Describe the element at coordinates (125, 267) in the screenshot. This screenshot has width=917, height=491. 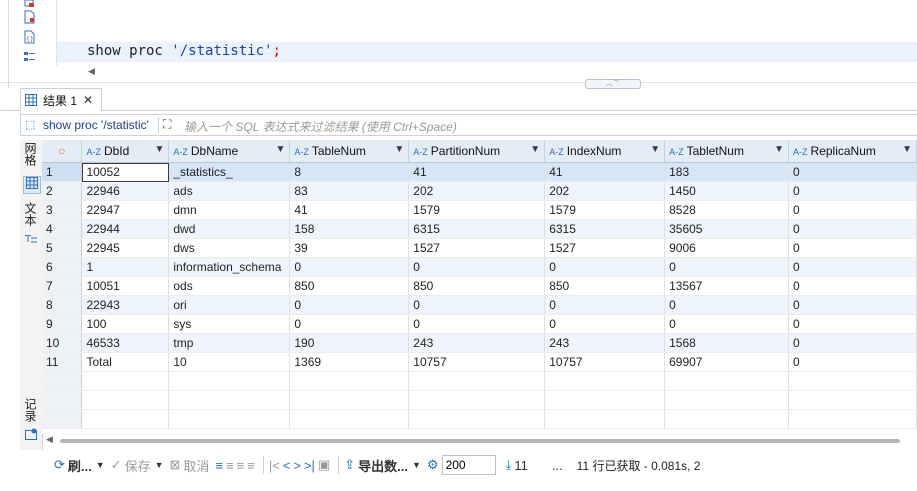
I see `table-cell: 1` at that location.